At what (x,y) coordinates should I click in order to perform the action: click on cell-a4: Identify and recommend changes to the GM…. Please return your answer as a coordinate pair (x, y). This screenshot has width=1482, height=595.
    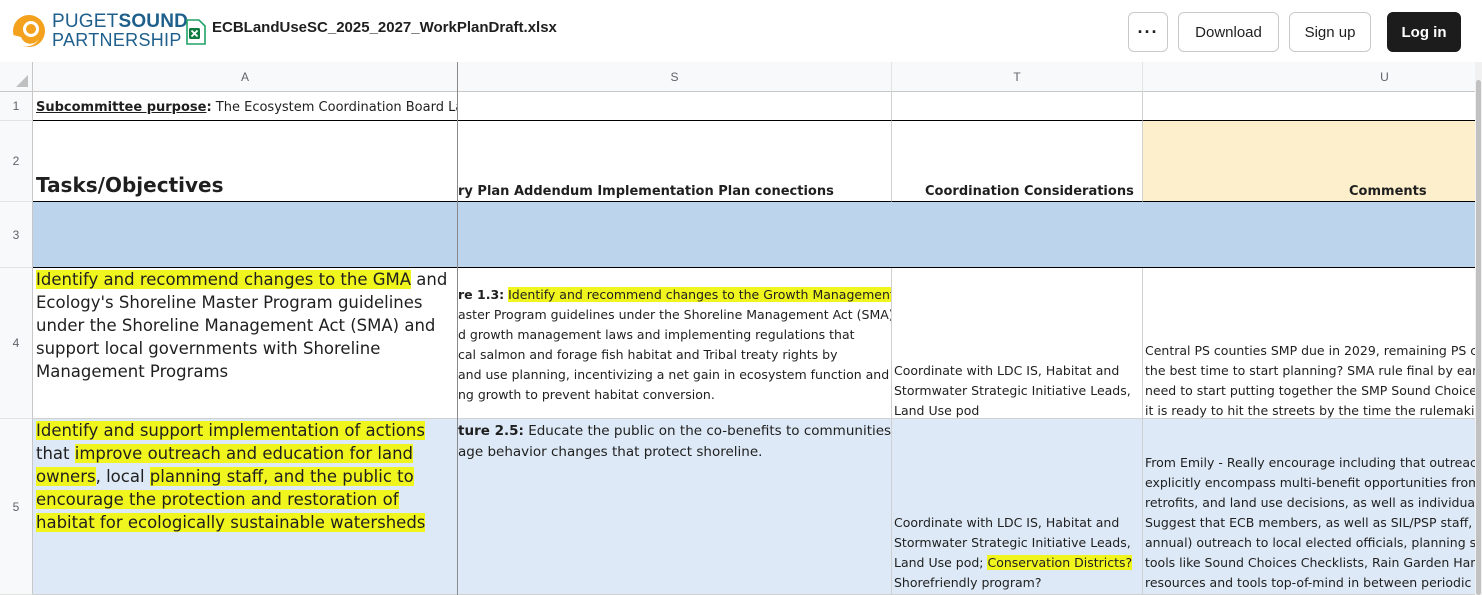
    Looking at the image, I should click on (245, 343).